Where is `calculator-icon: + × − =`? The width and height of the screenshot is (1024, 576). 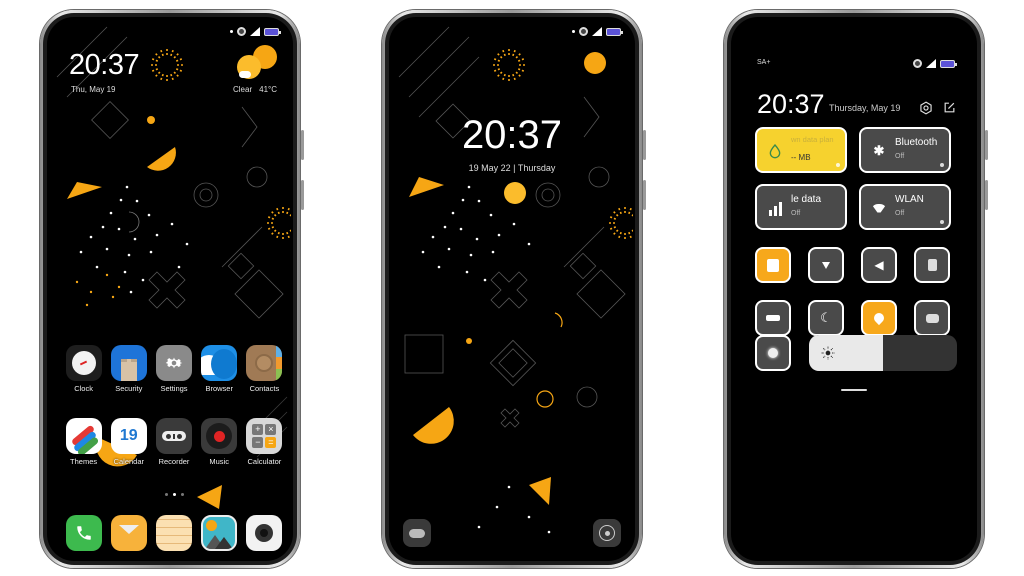
calculator-icon: + × − = is located at coordinates (264, 436).